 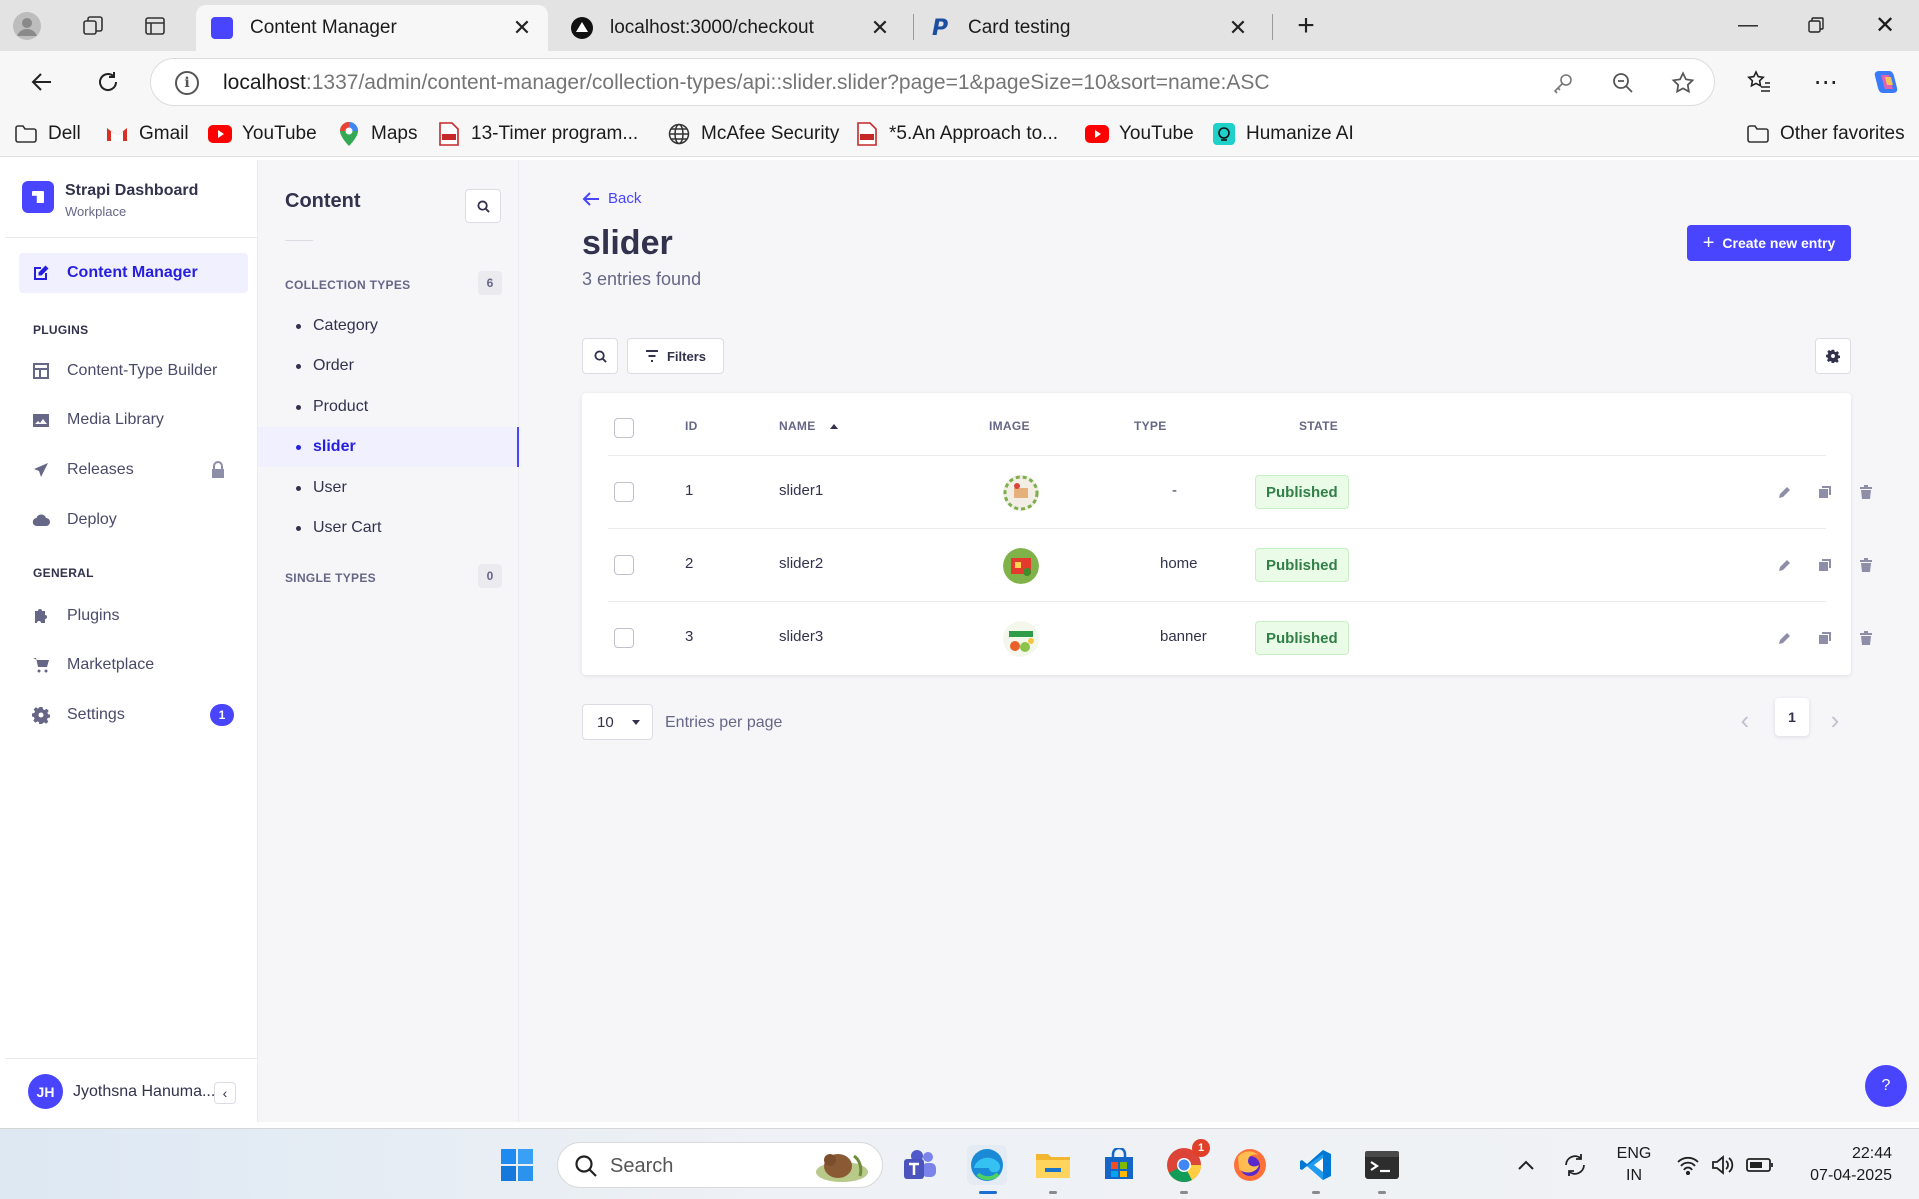 I want to click on nav-settings: Settings 1, so click(x=133, y=715).